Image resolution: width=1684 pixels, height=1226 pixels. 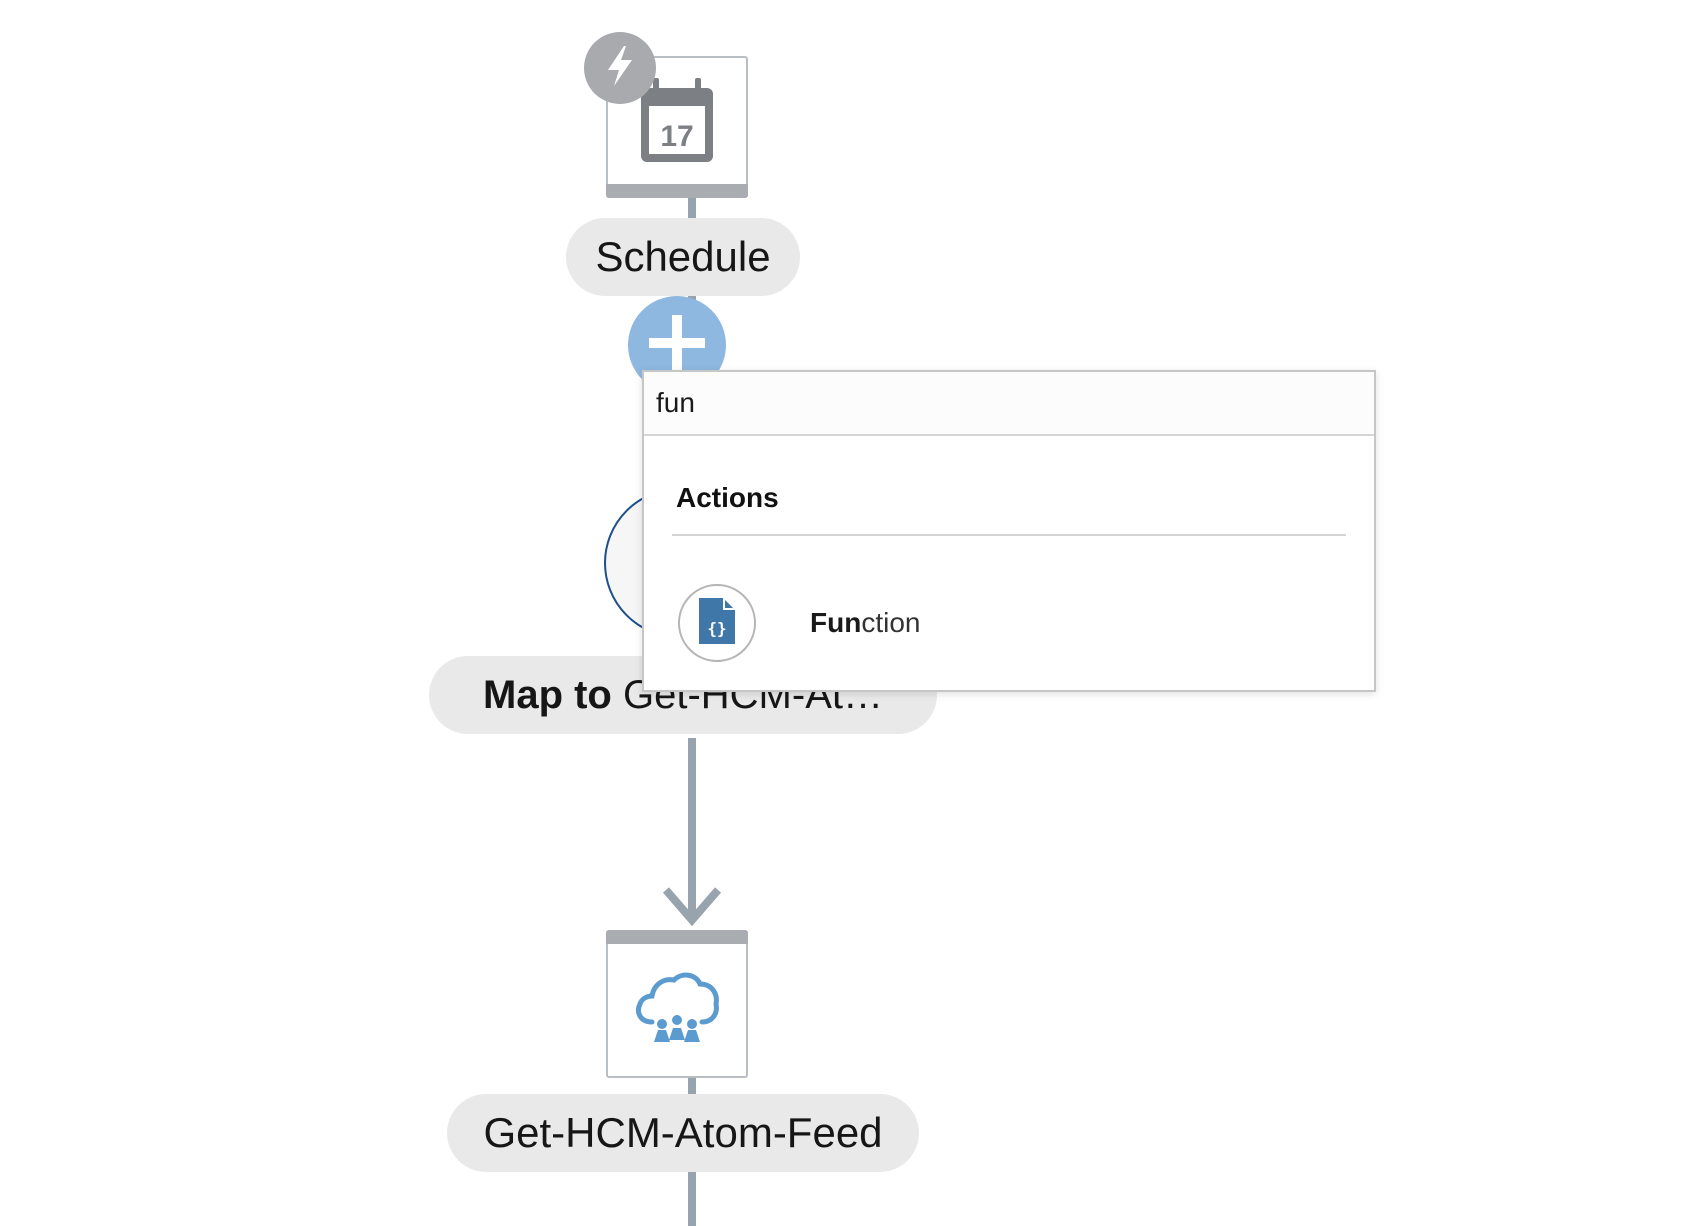 I want to click on trigger-badge, so click(x=620, y=68).